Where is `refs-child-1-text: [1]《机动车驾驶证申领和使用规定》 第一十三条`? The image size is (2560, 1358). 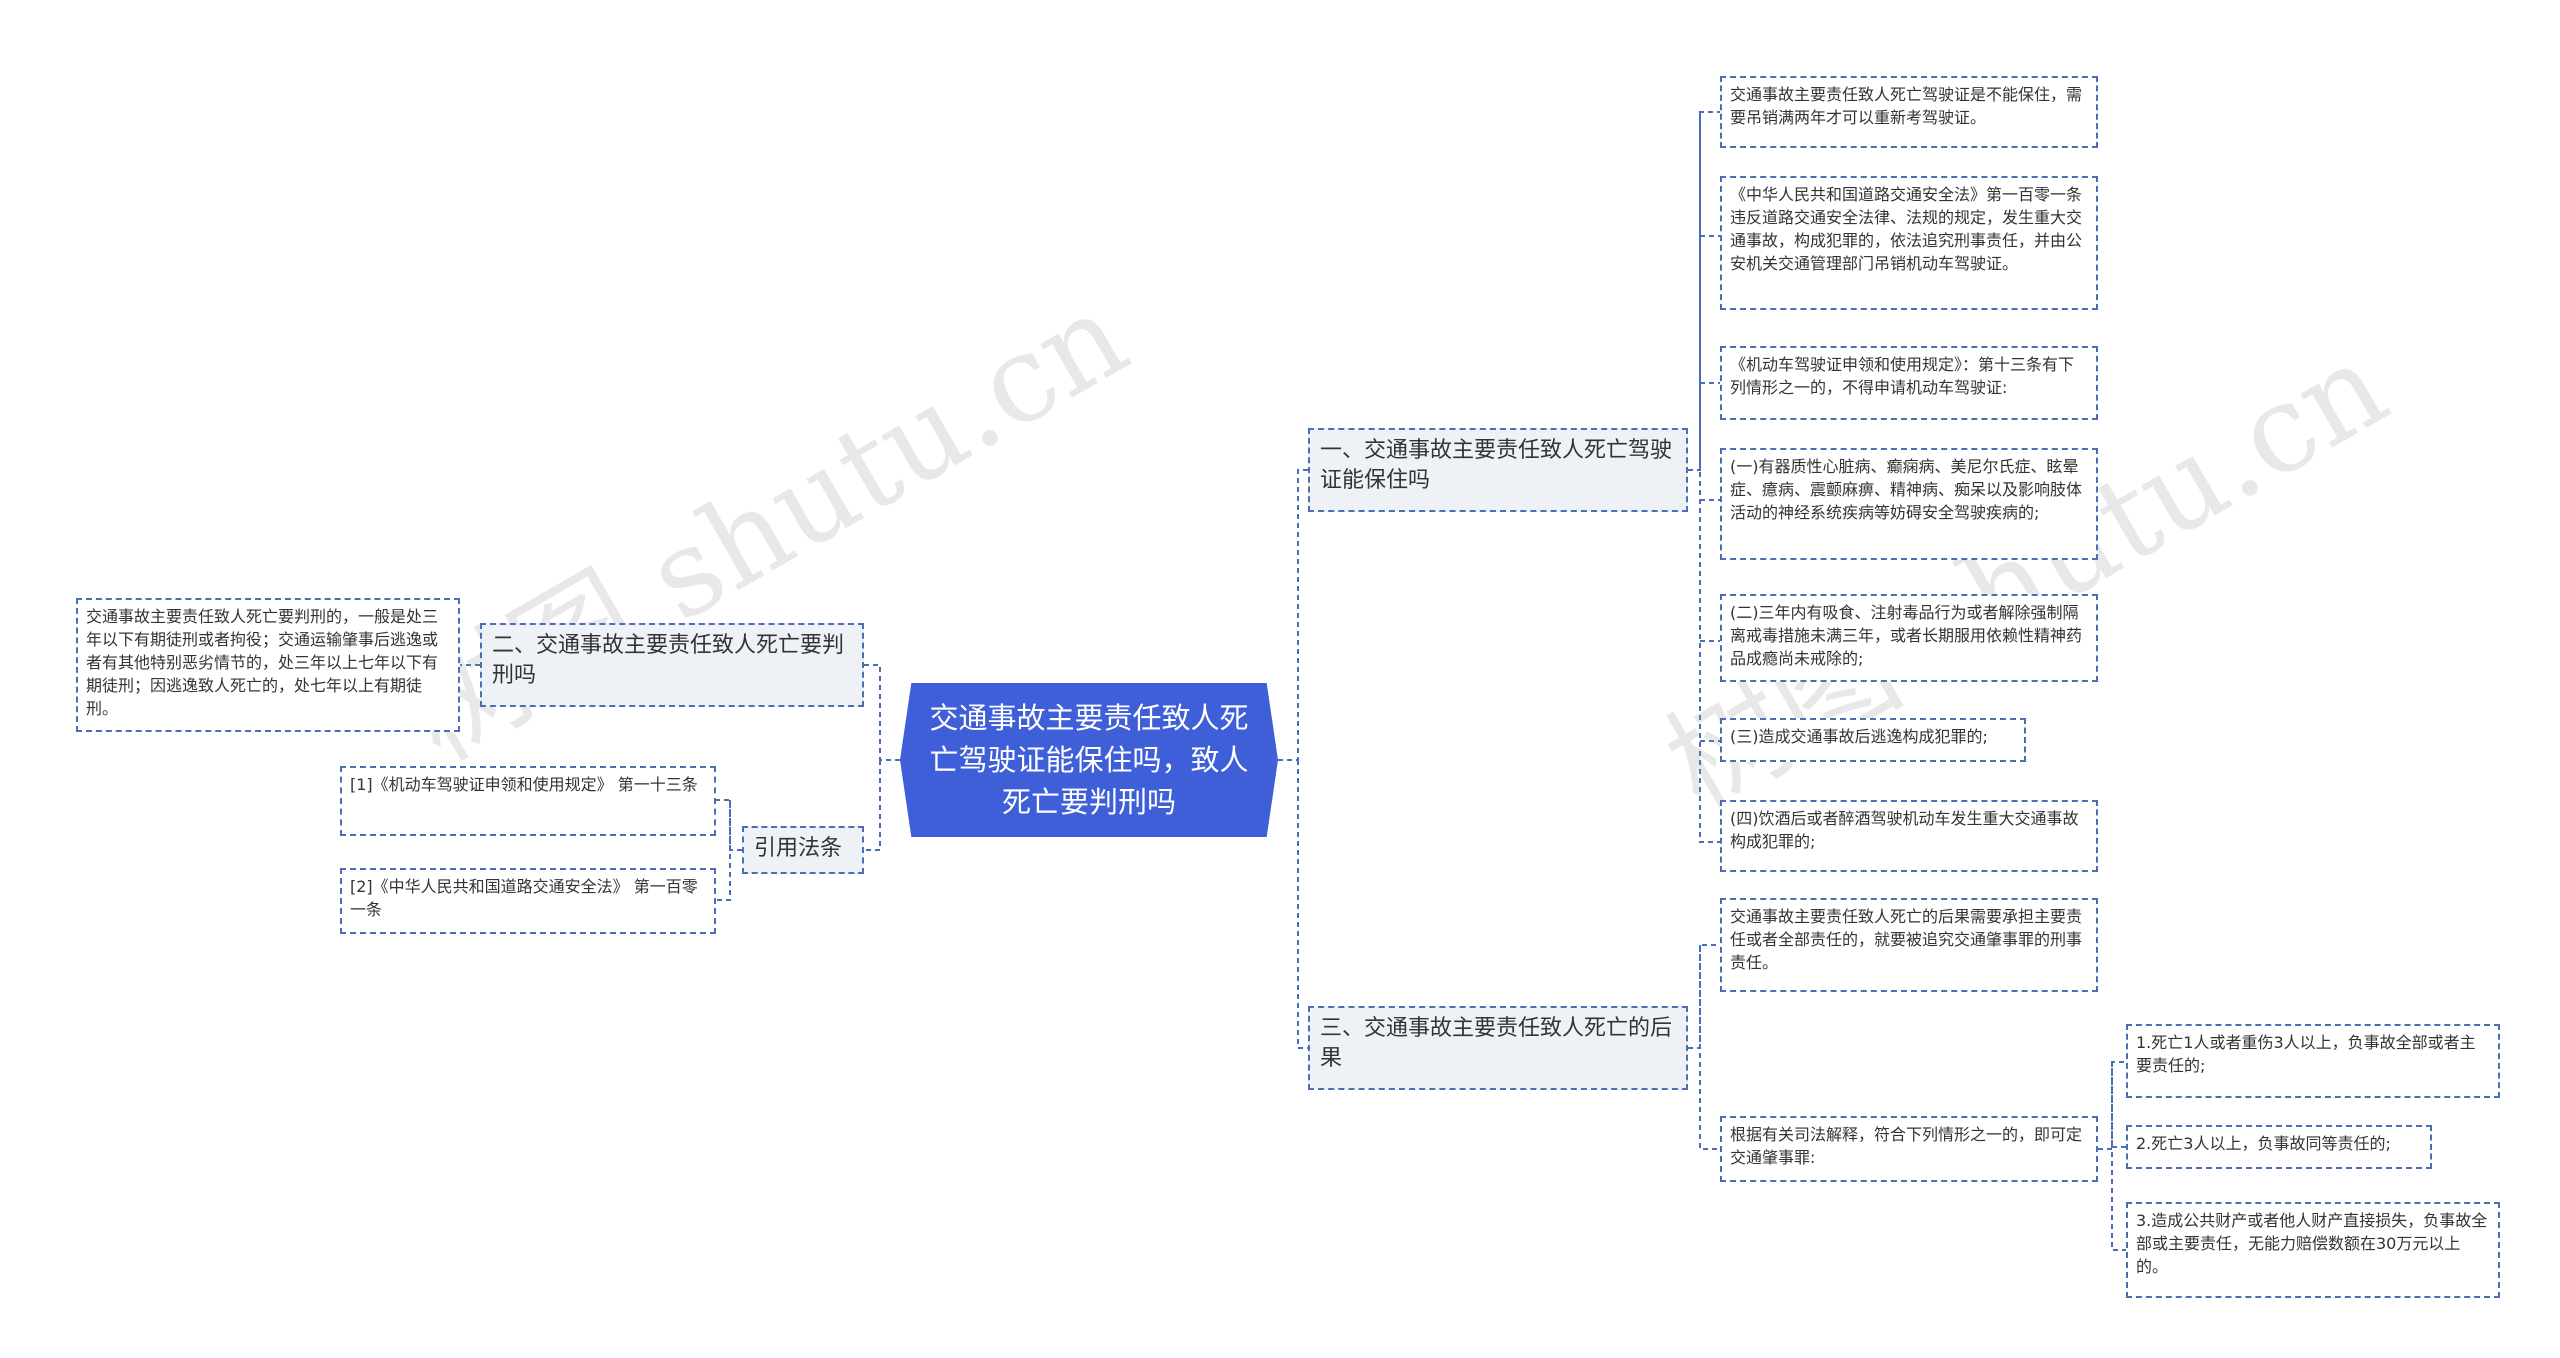
refs-child-1-text: [1]《机动车驾驶证申领和使用规定》 第一十三条 is located at coordinates (524, 784).